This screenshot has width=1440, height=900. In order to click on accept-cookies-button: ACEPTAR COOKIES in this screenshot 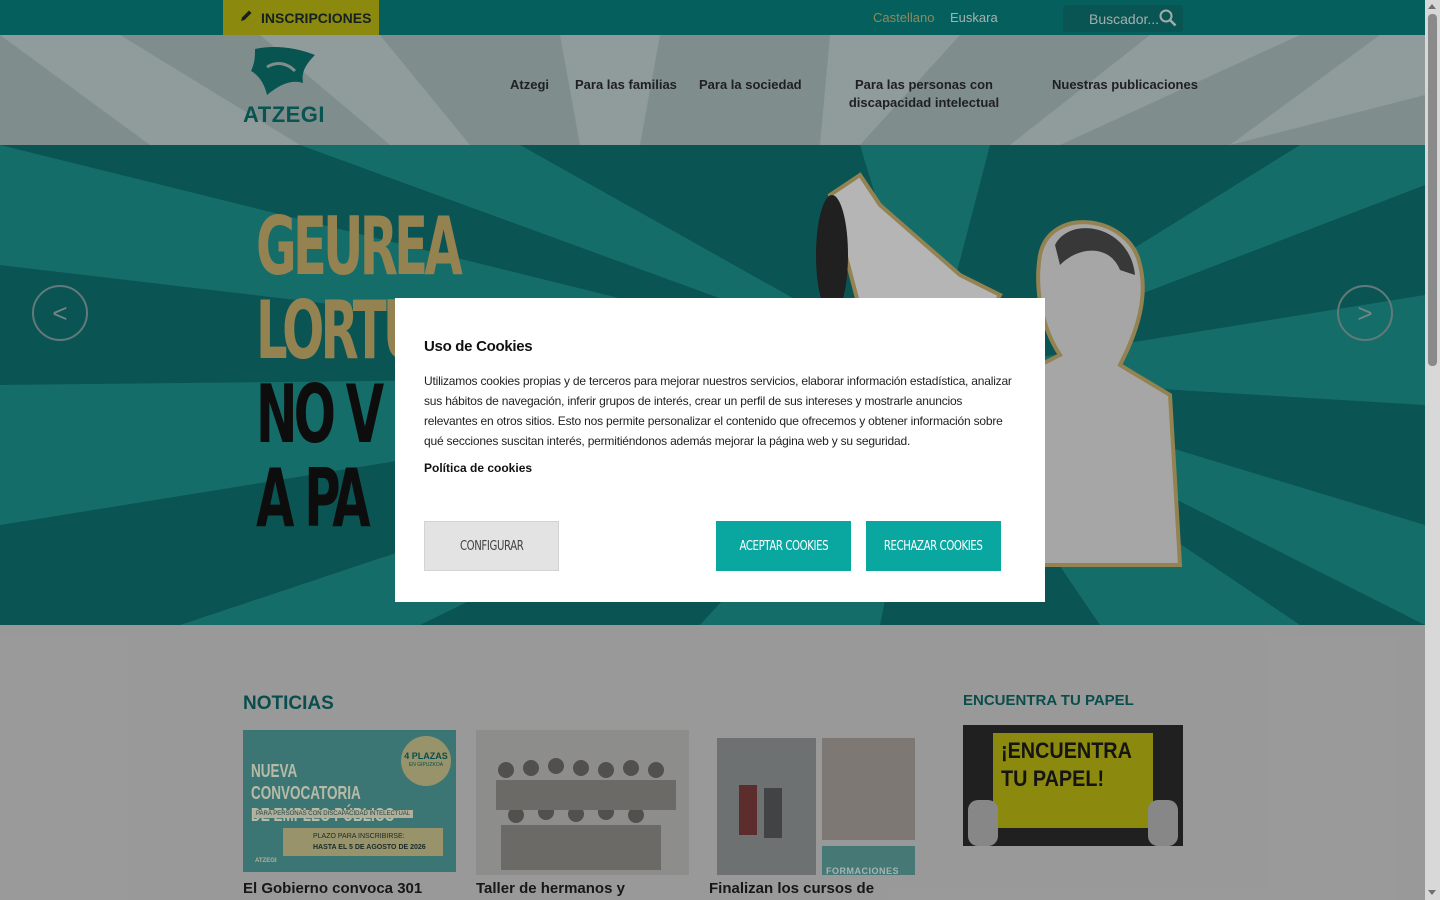, I will do `click(783, 546)`.